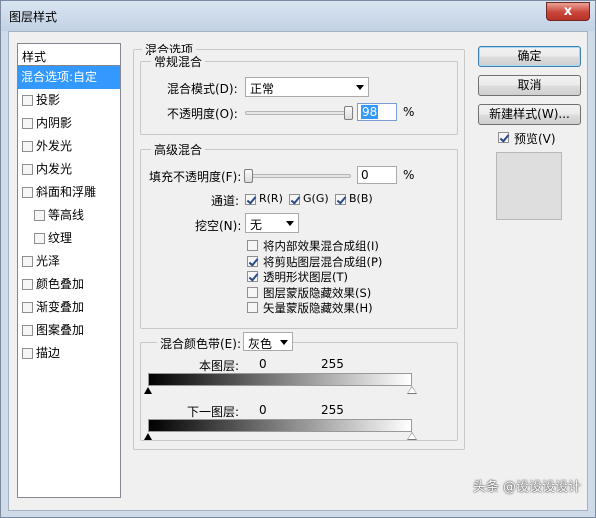  Describe the element at coordinates (361, 198) in the screenshot. I see `channel-label: B(B)` at that location.